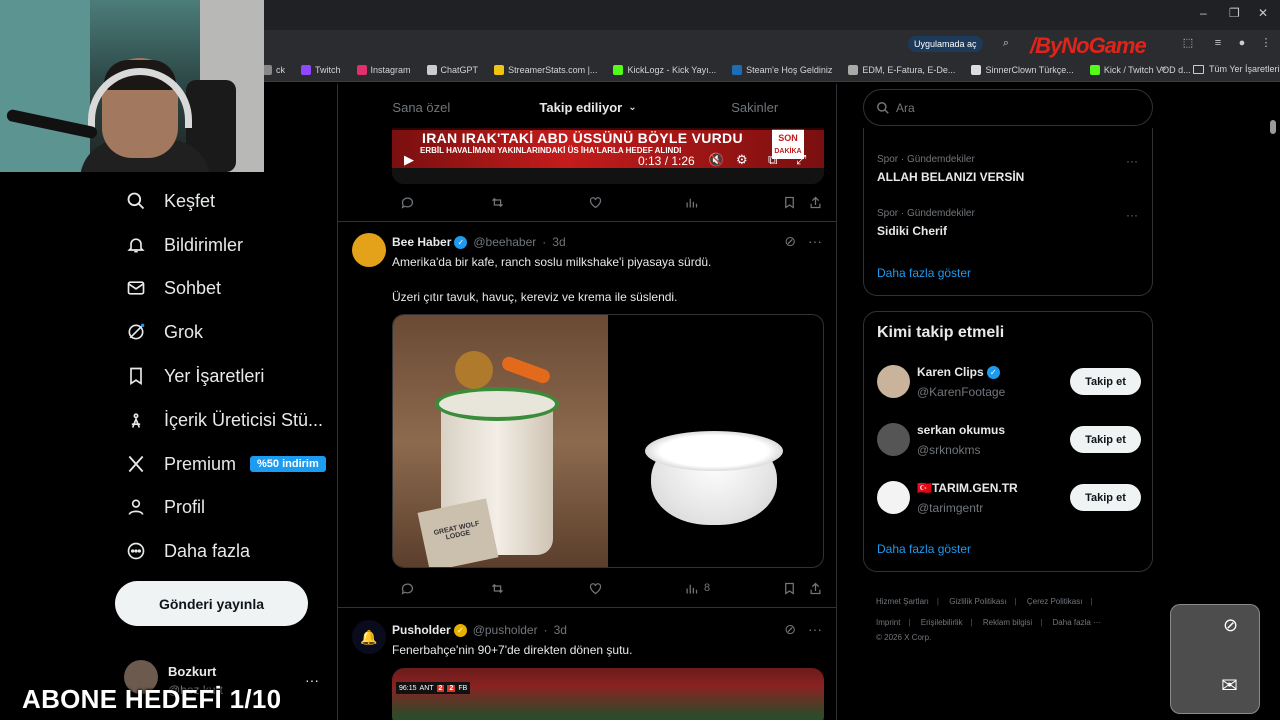 The image size is (1280, 720). What do you see at coordinates (958, 372) in the screenshot?
I see `user-name: Karen Clips ✓` at bounding box center [958, 372].